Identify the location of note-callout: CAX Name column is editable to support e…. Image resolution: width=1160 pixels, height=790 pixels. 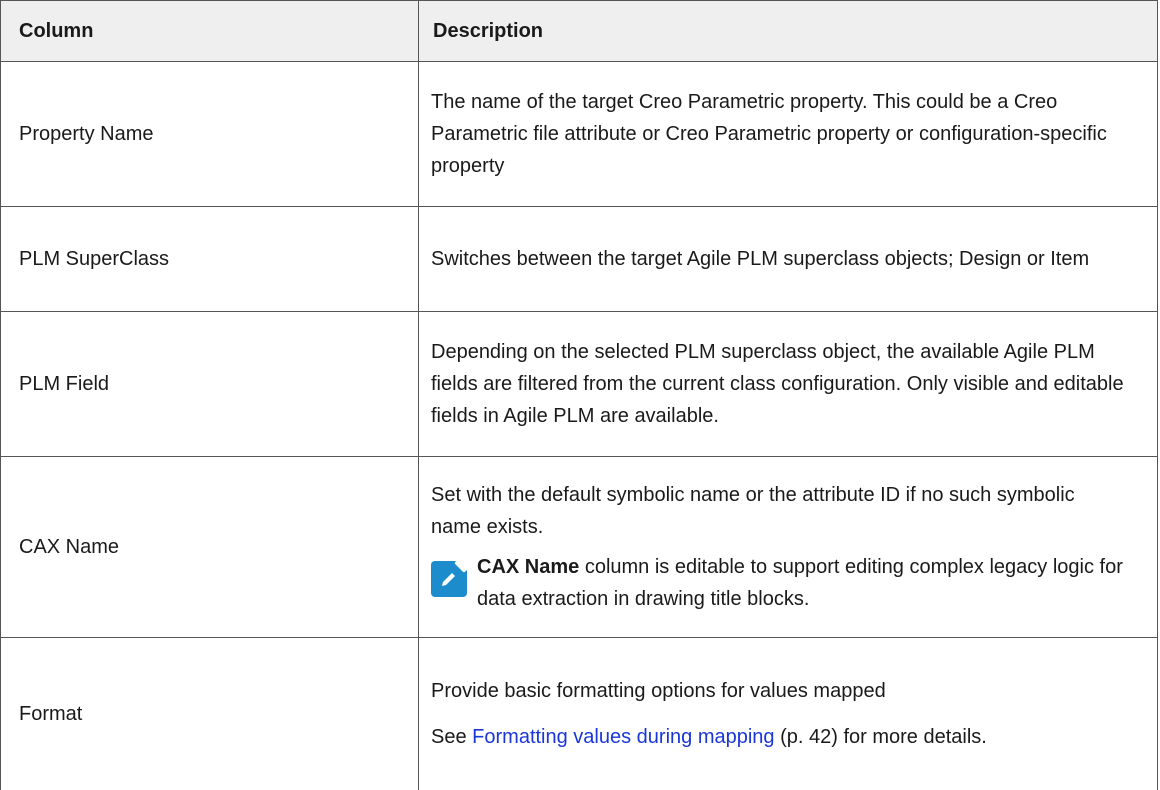
(779, 583).